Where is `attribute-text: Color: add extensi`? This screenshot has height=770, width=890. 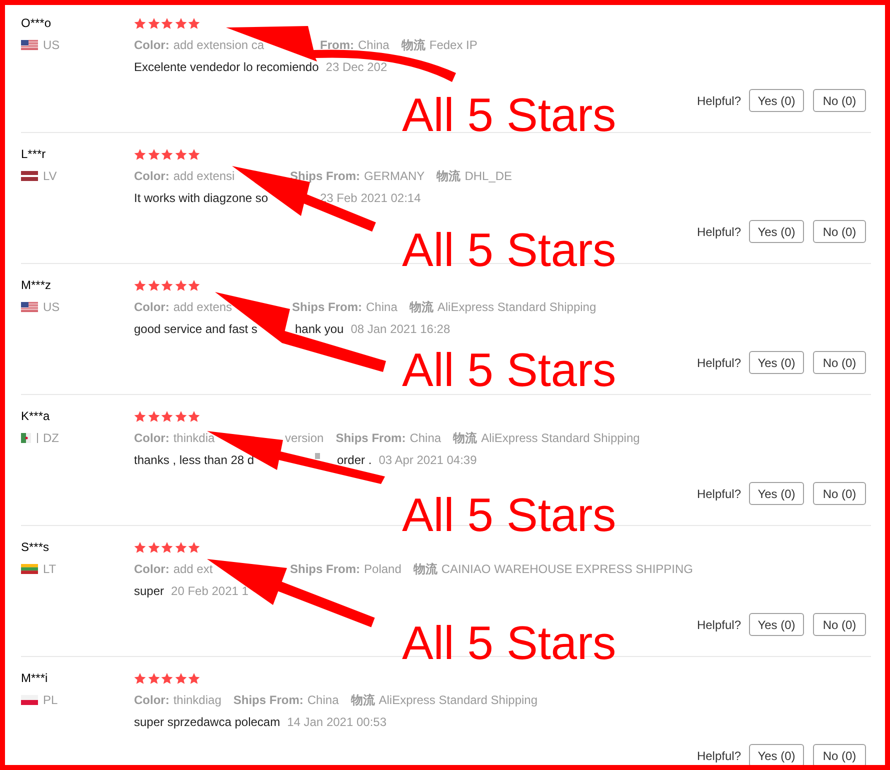
attribute-text: Color: add extensi is located at coordinates (184, 176).